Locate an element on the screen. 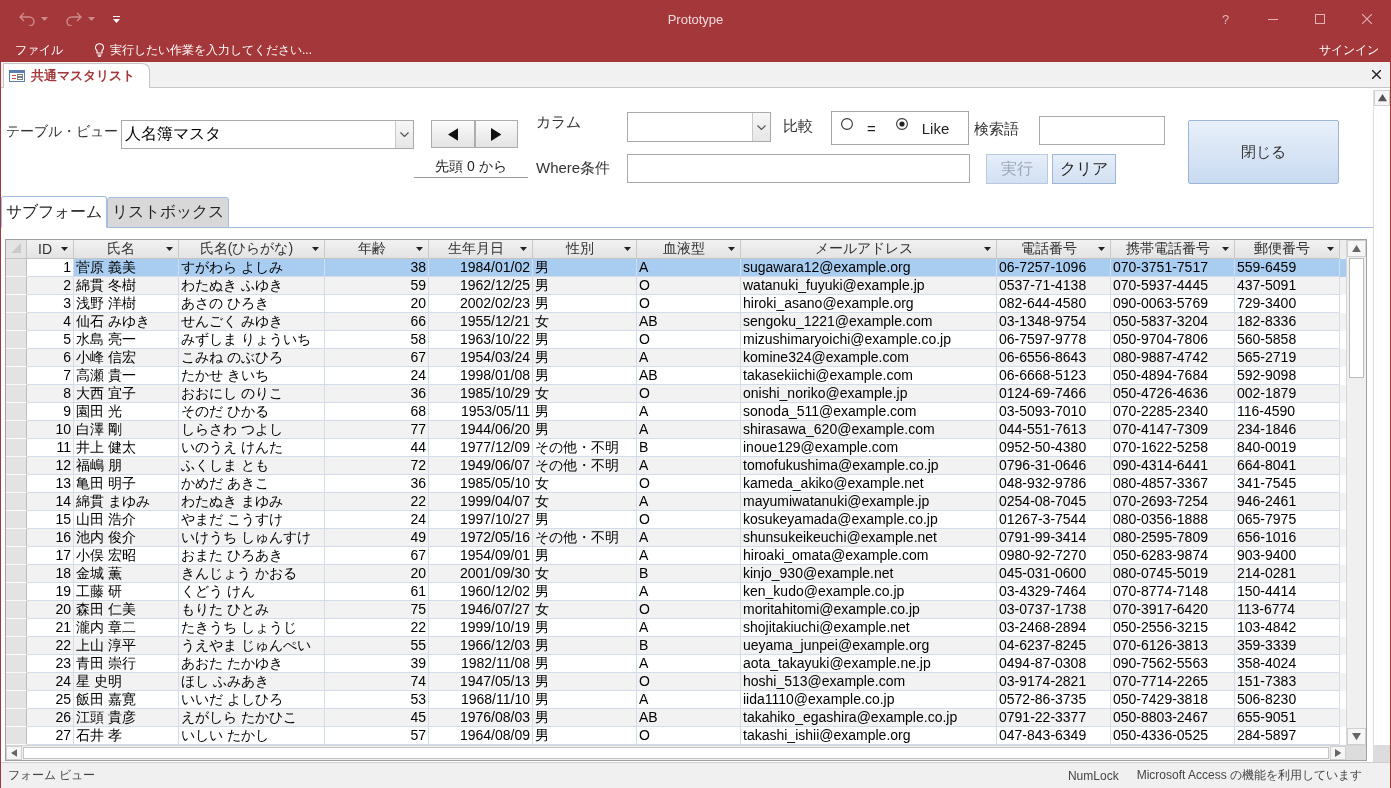 The image size is (1391, 788). search-term-field is located at coordinates (1102, 130).